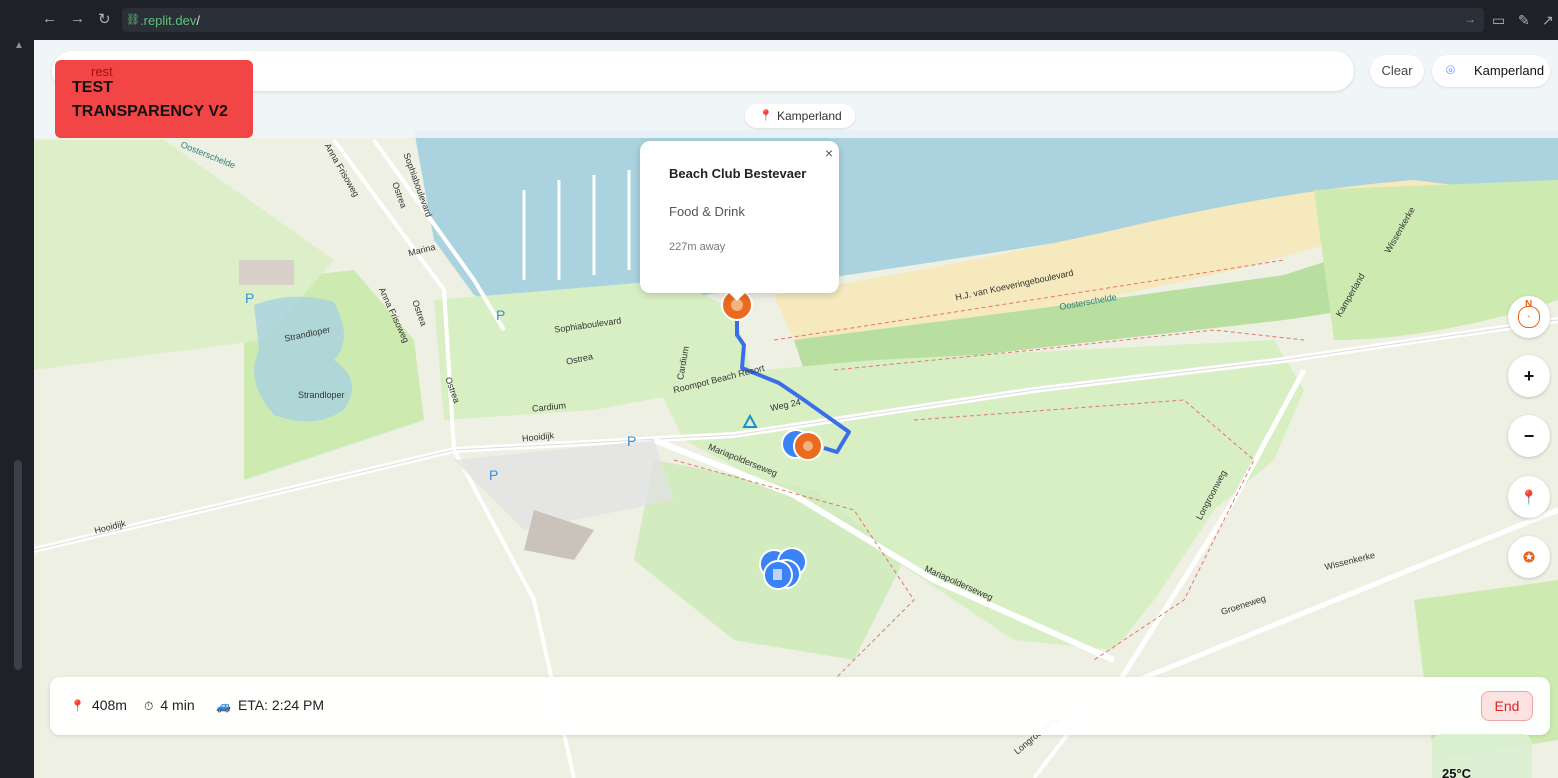 This screenshot has width=1558, height=778. I want to click on forward-icon: →, so click(77, 18).